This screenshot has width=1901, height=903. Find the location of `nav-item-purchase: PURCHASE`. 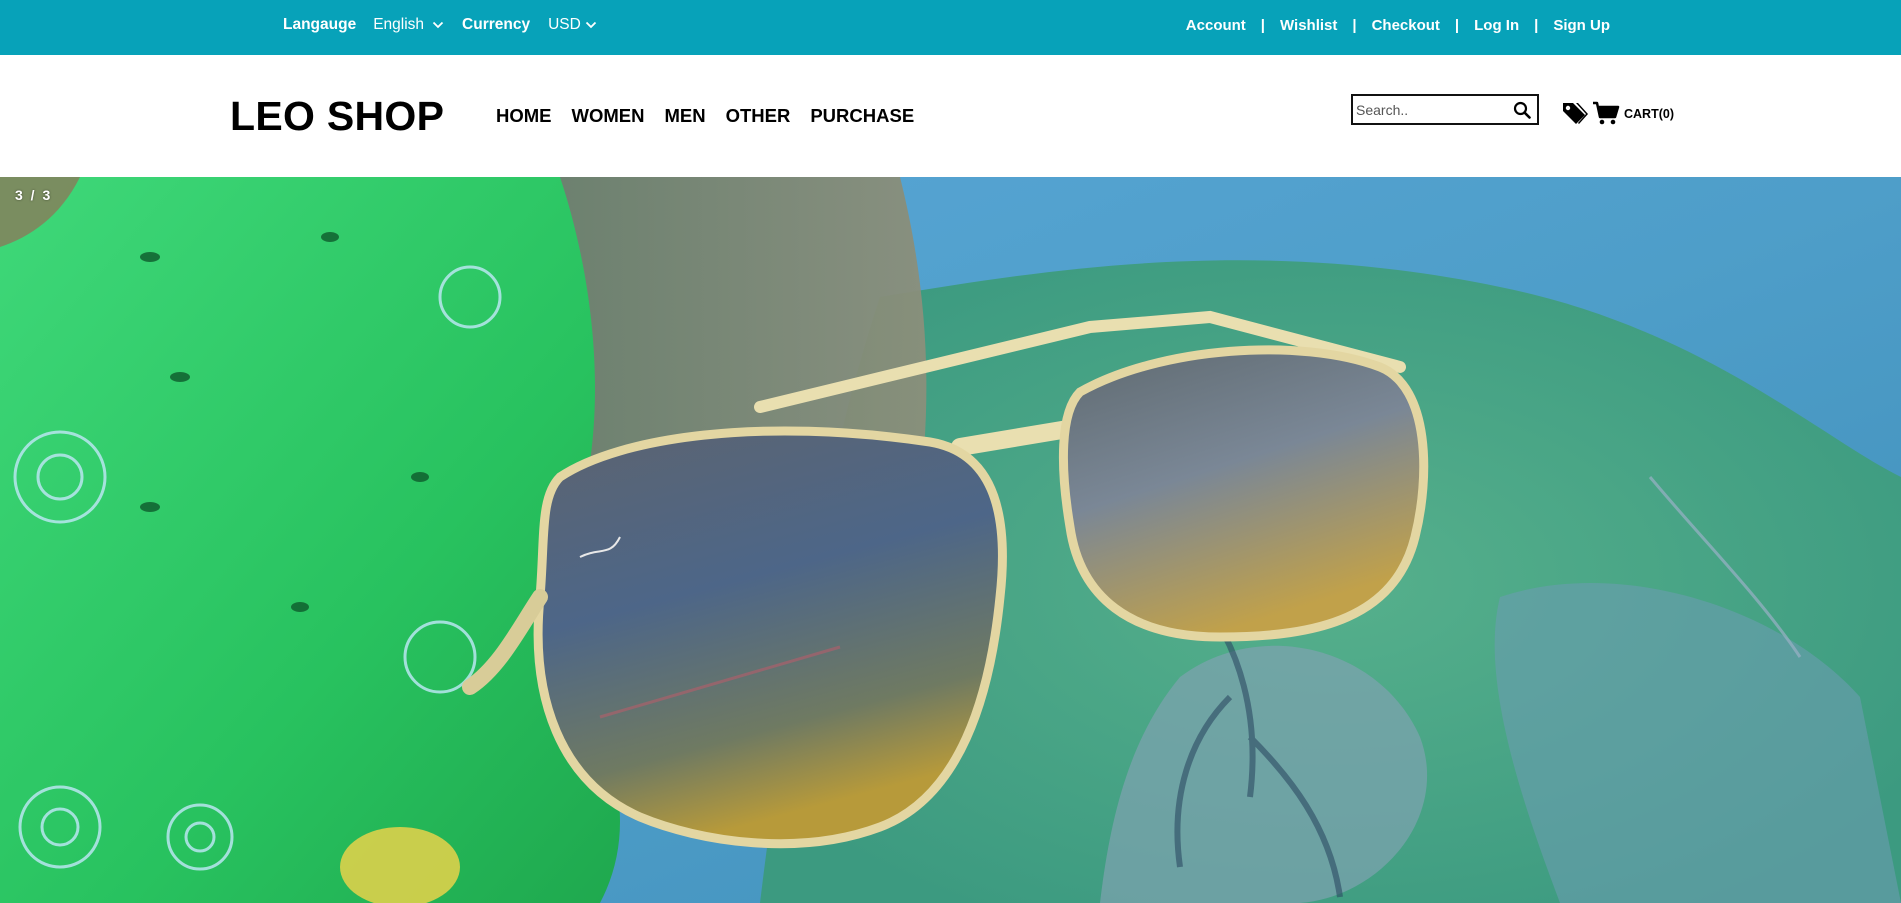

nav-item-purchase: PURCHASE is located at coordinates (862, 116).